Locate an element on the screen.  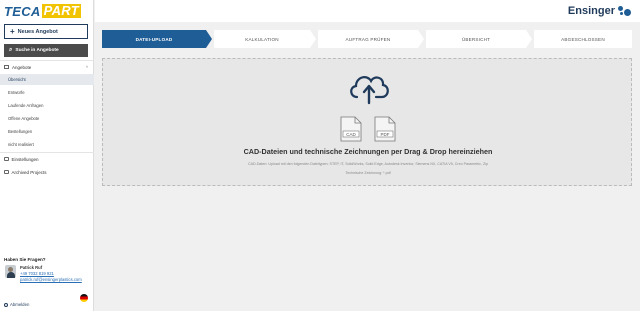
avatar is located at coordinates (10, 271).